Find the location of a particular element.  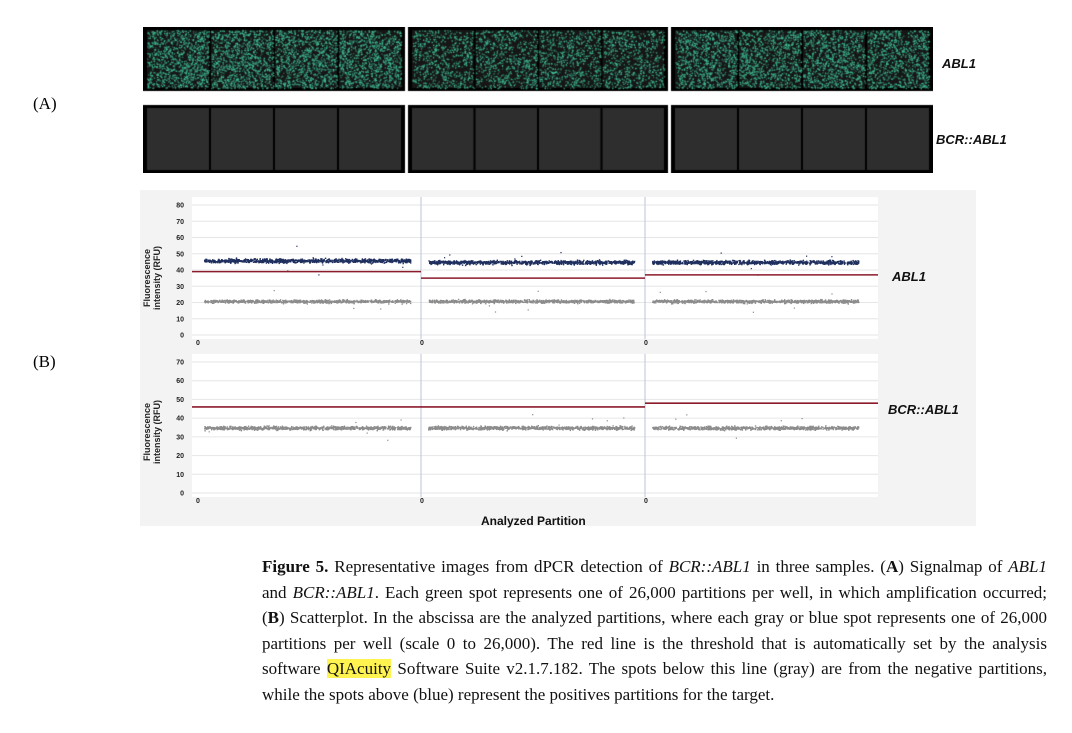

highlighted-term: QIAcuity is located at coordinates (359, 668).